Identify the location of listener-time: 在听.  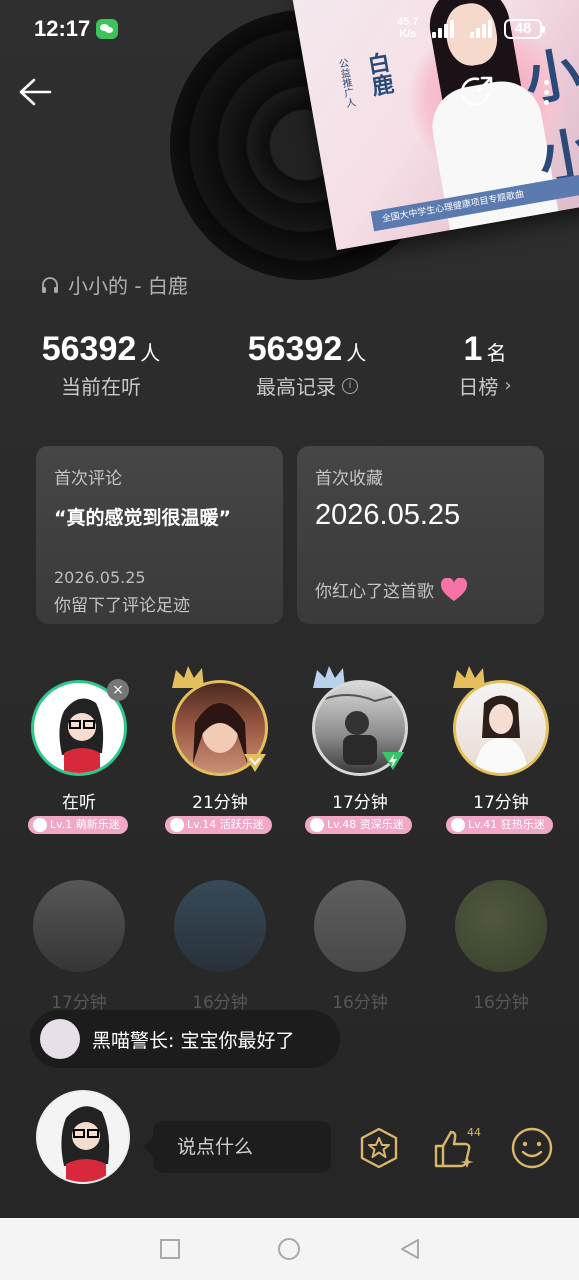
(79, 803).